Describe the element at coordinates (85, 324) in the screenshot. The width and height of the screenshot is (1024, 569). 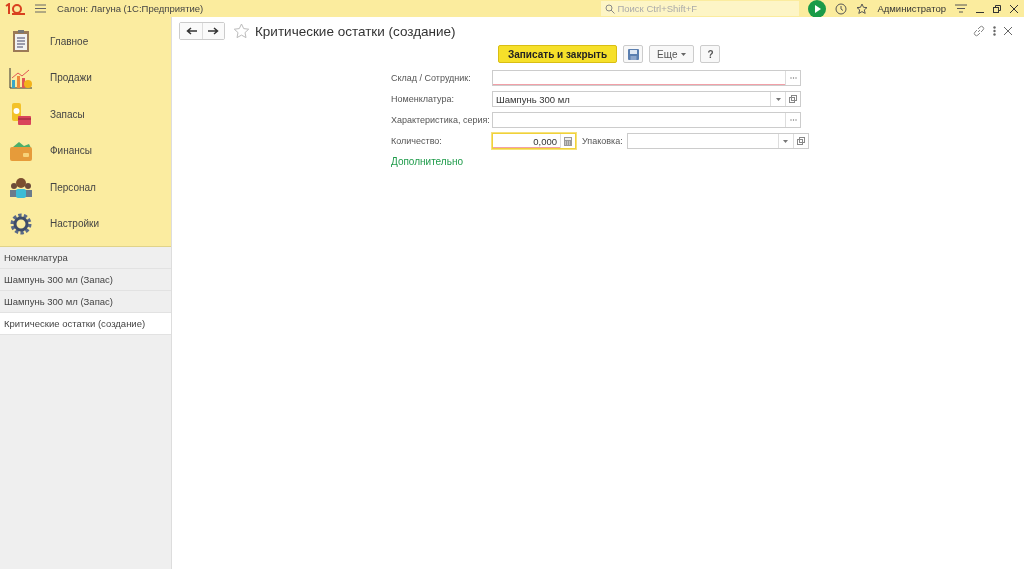
I see `open-window-item: Критические остатки (создание)` at that location.